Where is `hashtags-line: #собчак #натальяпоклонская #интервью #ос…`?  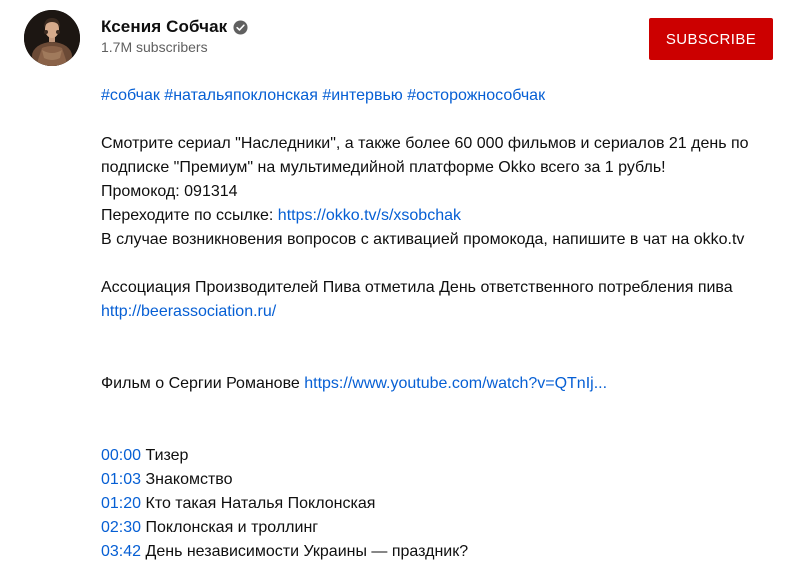
hashtags-line: #собчак #натальяпоклонская #интервью #ос… is located at coordinates (446, 96).